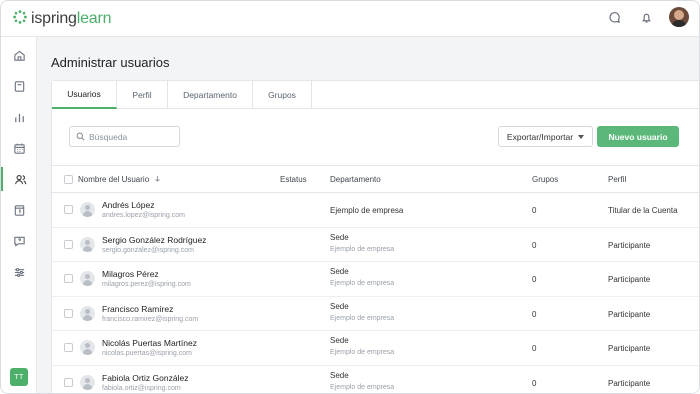  I want to click on user-avatar, so click(679, 17).